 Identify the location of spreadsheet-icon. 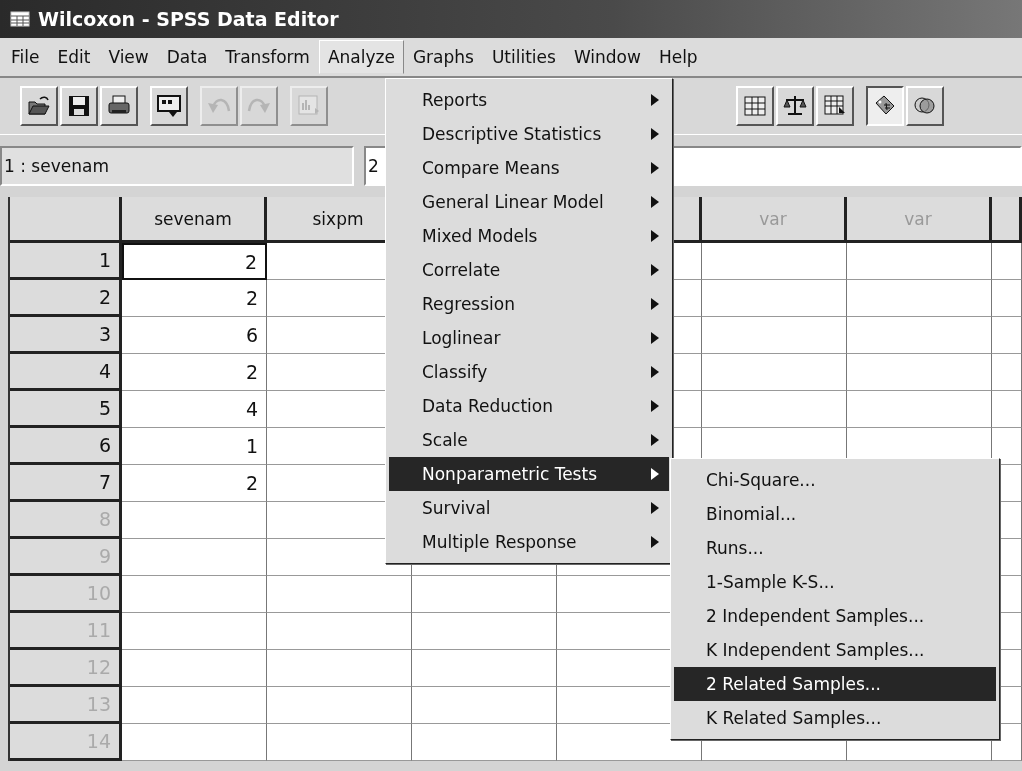
(20, 19).